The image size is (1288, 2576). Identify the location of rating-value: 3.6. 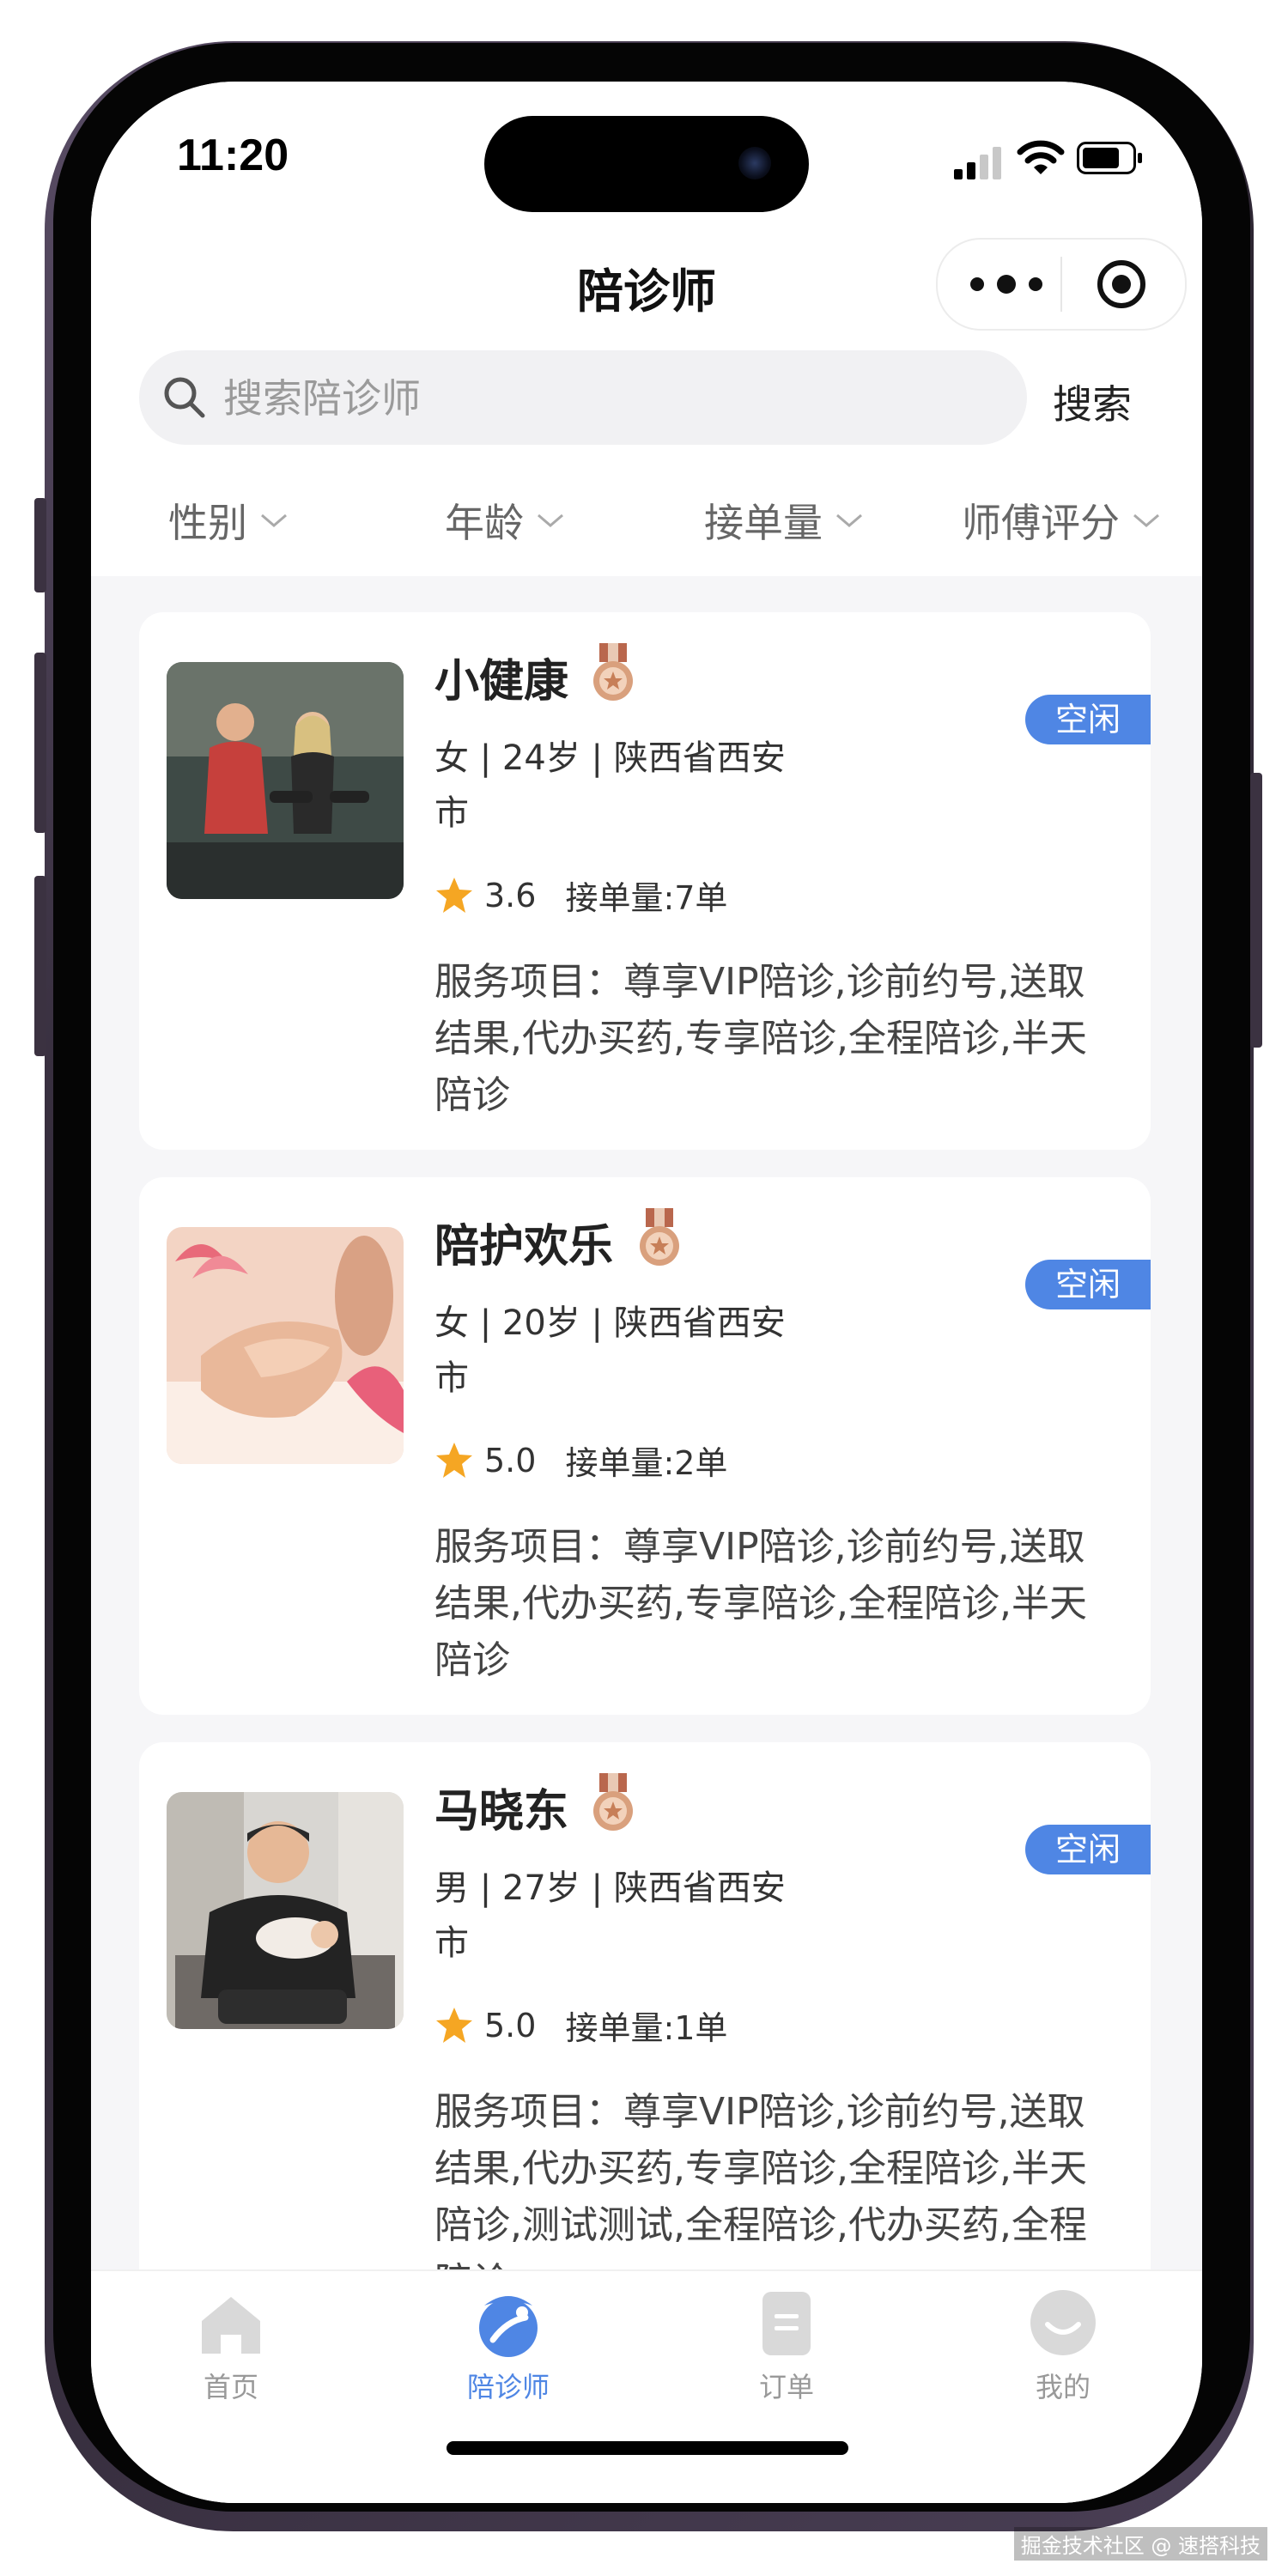
(510, 895).